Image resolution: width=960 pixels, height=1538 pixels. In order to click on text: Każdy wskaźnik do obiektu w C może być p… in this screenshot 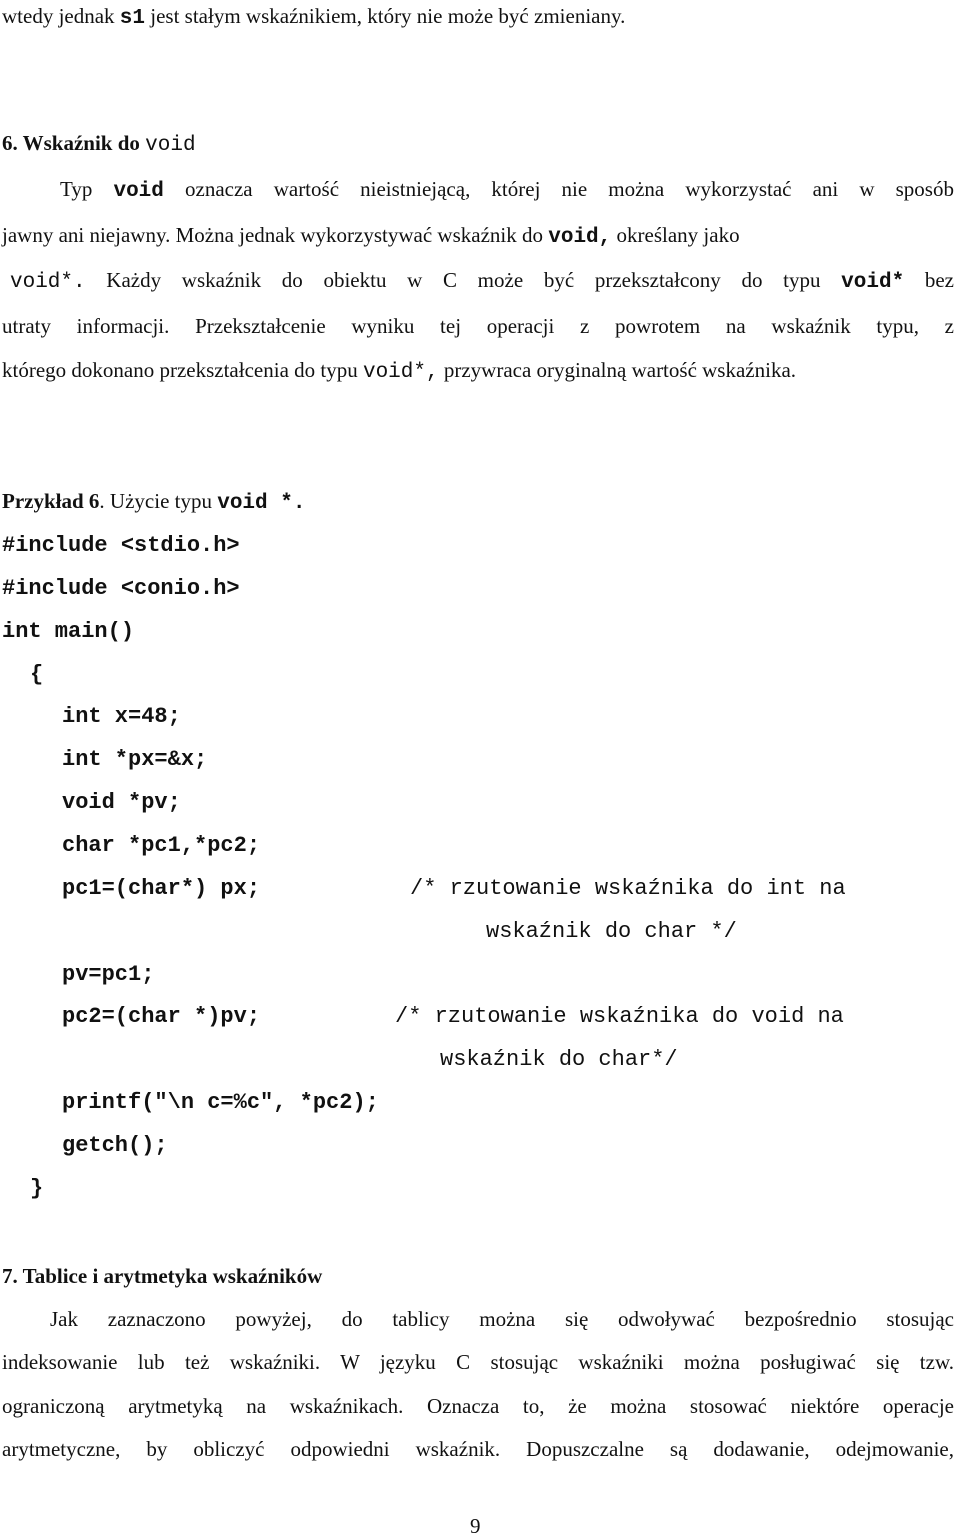, I will do `click(463, 280)`.